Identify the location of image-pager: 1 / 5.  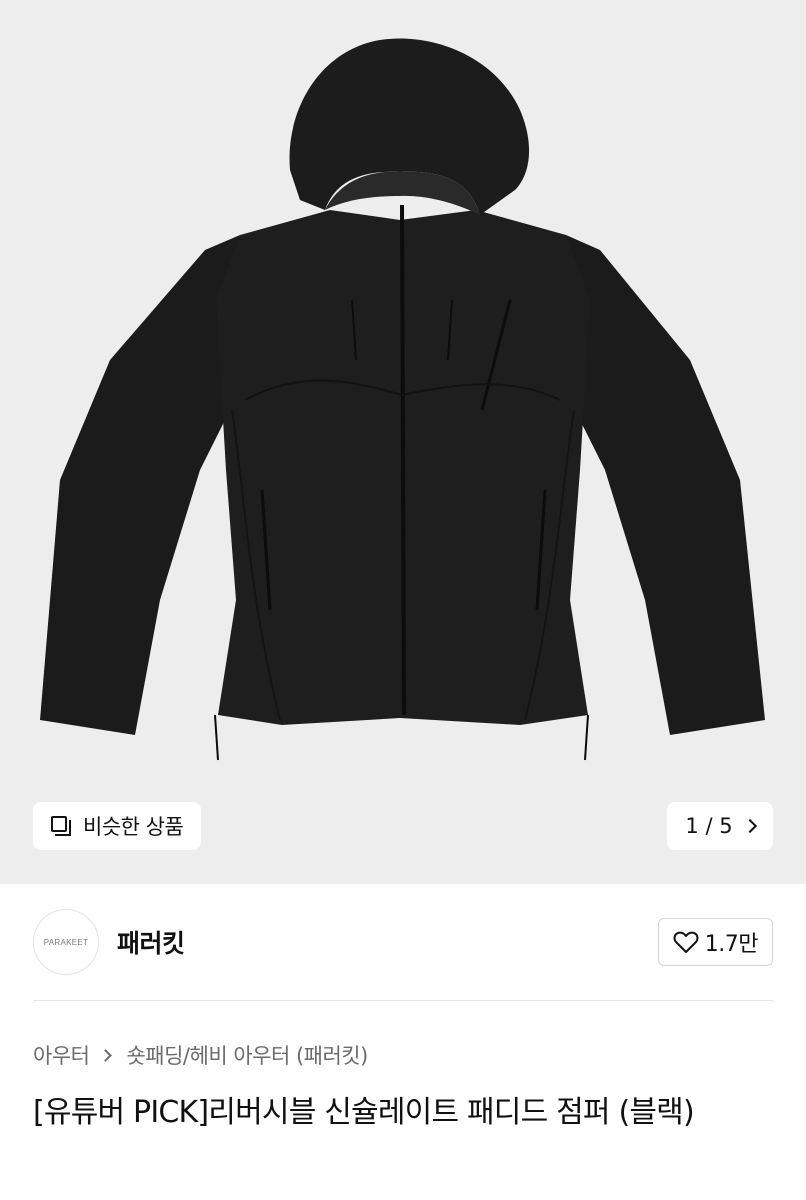
(720, 826).